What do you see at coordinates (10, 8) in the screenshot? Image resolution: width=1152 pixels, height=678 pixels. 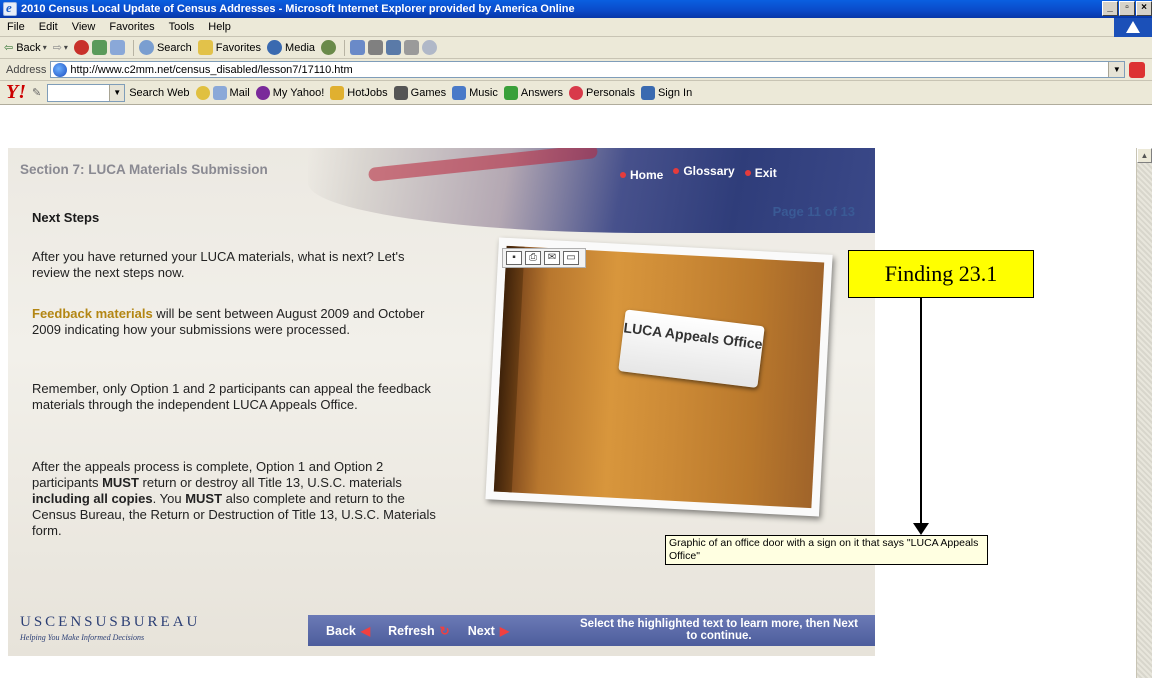 I see `ie-icon` at bounding box center [10, 8].